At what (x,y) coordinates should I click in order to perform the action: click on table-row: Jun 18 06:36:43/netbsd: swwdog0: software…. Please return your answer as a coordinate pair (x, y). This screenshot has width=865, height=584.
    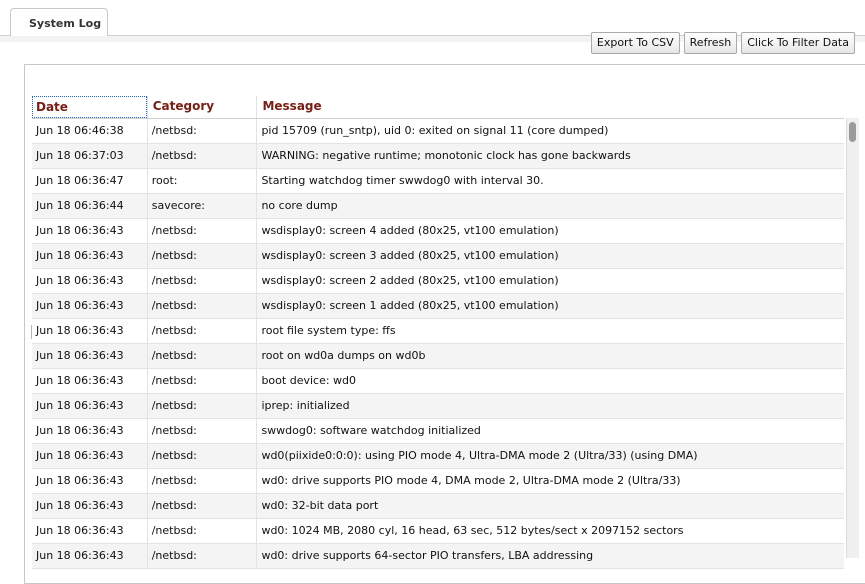
    Looking at the image, I should click on (438, 431).